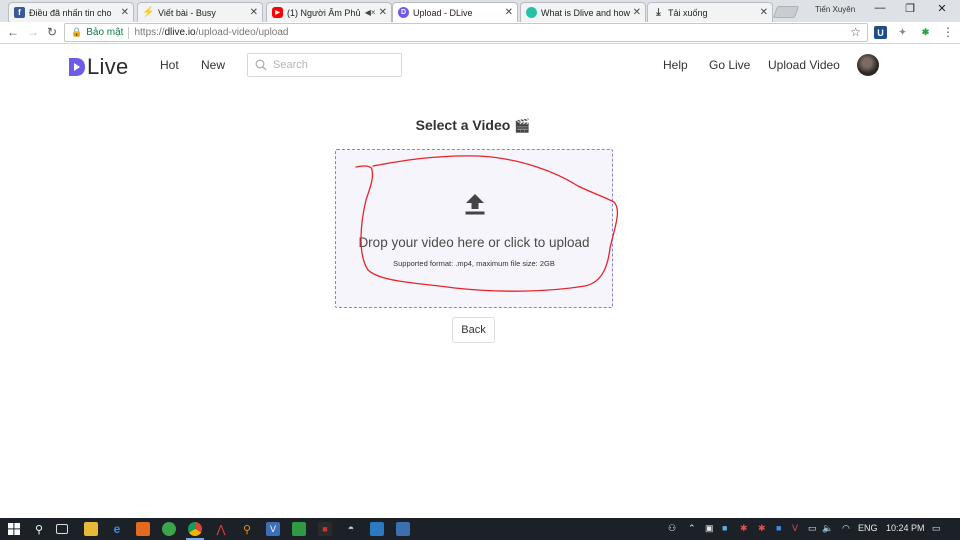  Describe the element at coordinates (247, 529) in the screenshot. I see `app-search-orange-icon: ⚲` at that location.